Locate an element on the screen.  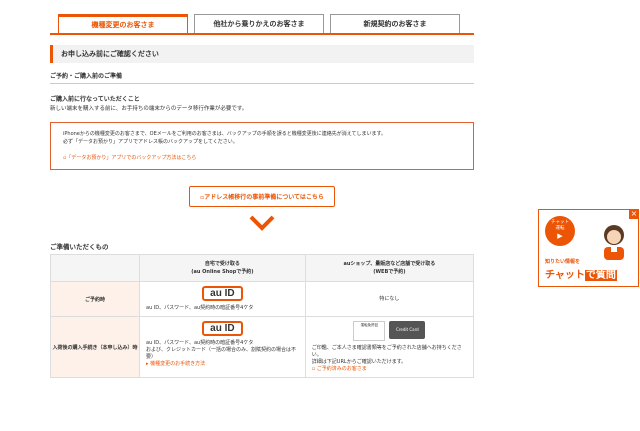
cell-text: および、クレジットカード（一括の場合のみ、割賦契約の場合は不要） is located at coordinates (221, 353).